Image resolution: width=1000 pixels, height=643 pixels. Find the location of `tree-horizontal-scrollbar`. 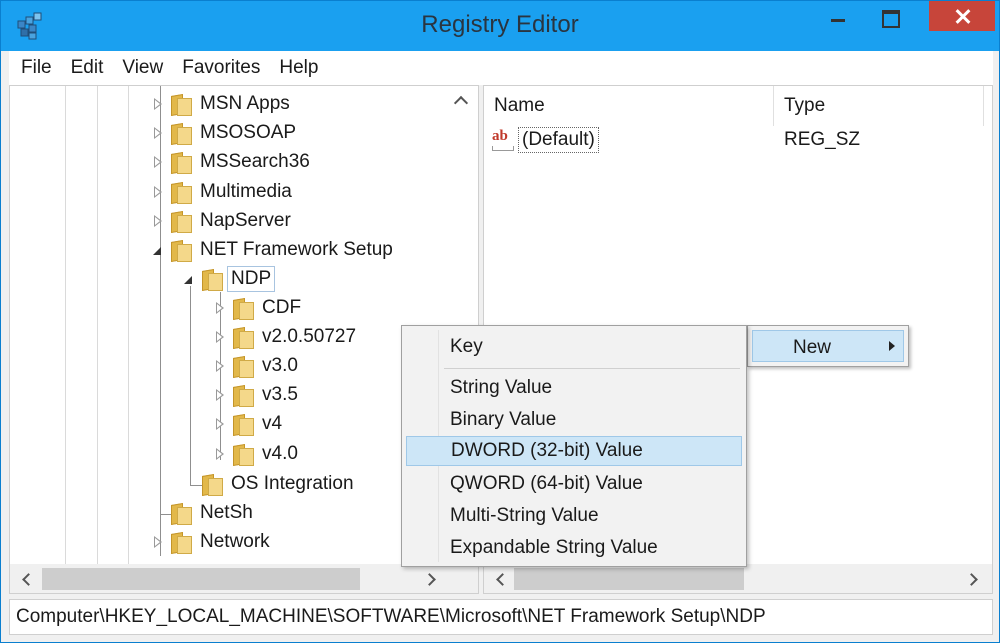

tree-horizontal-scrollbar is located at coordinates (244, 578).